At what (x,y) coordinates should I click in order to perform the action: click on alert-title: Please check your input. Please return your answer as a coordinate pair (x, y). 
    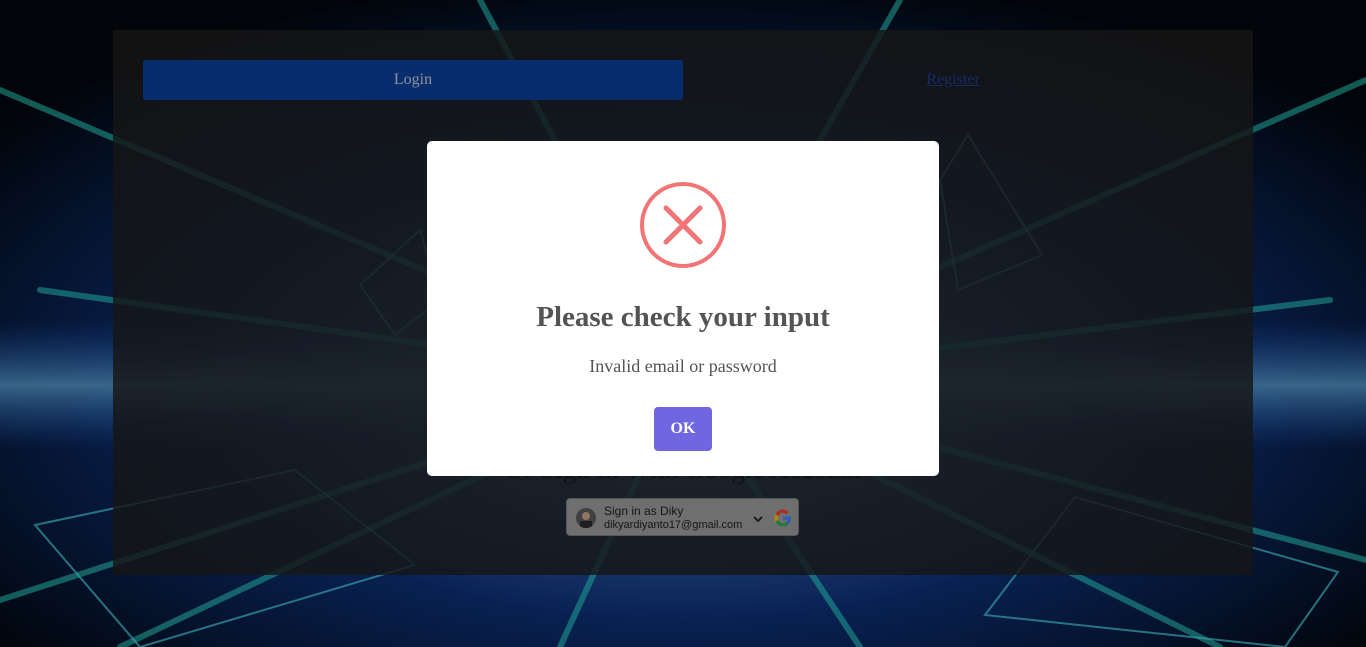
    Looking at the image, I should click on (683, 317).